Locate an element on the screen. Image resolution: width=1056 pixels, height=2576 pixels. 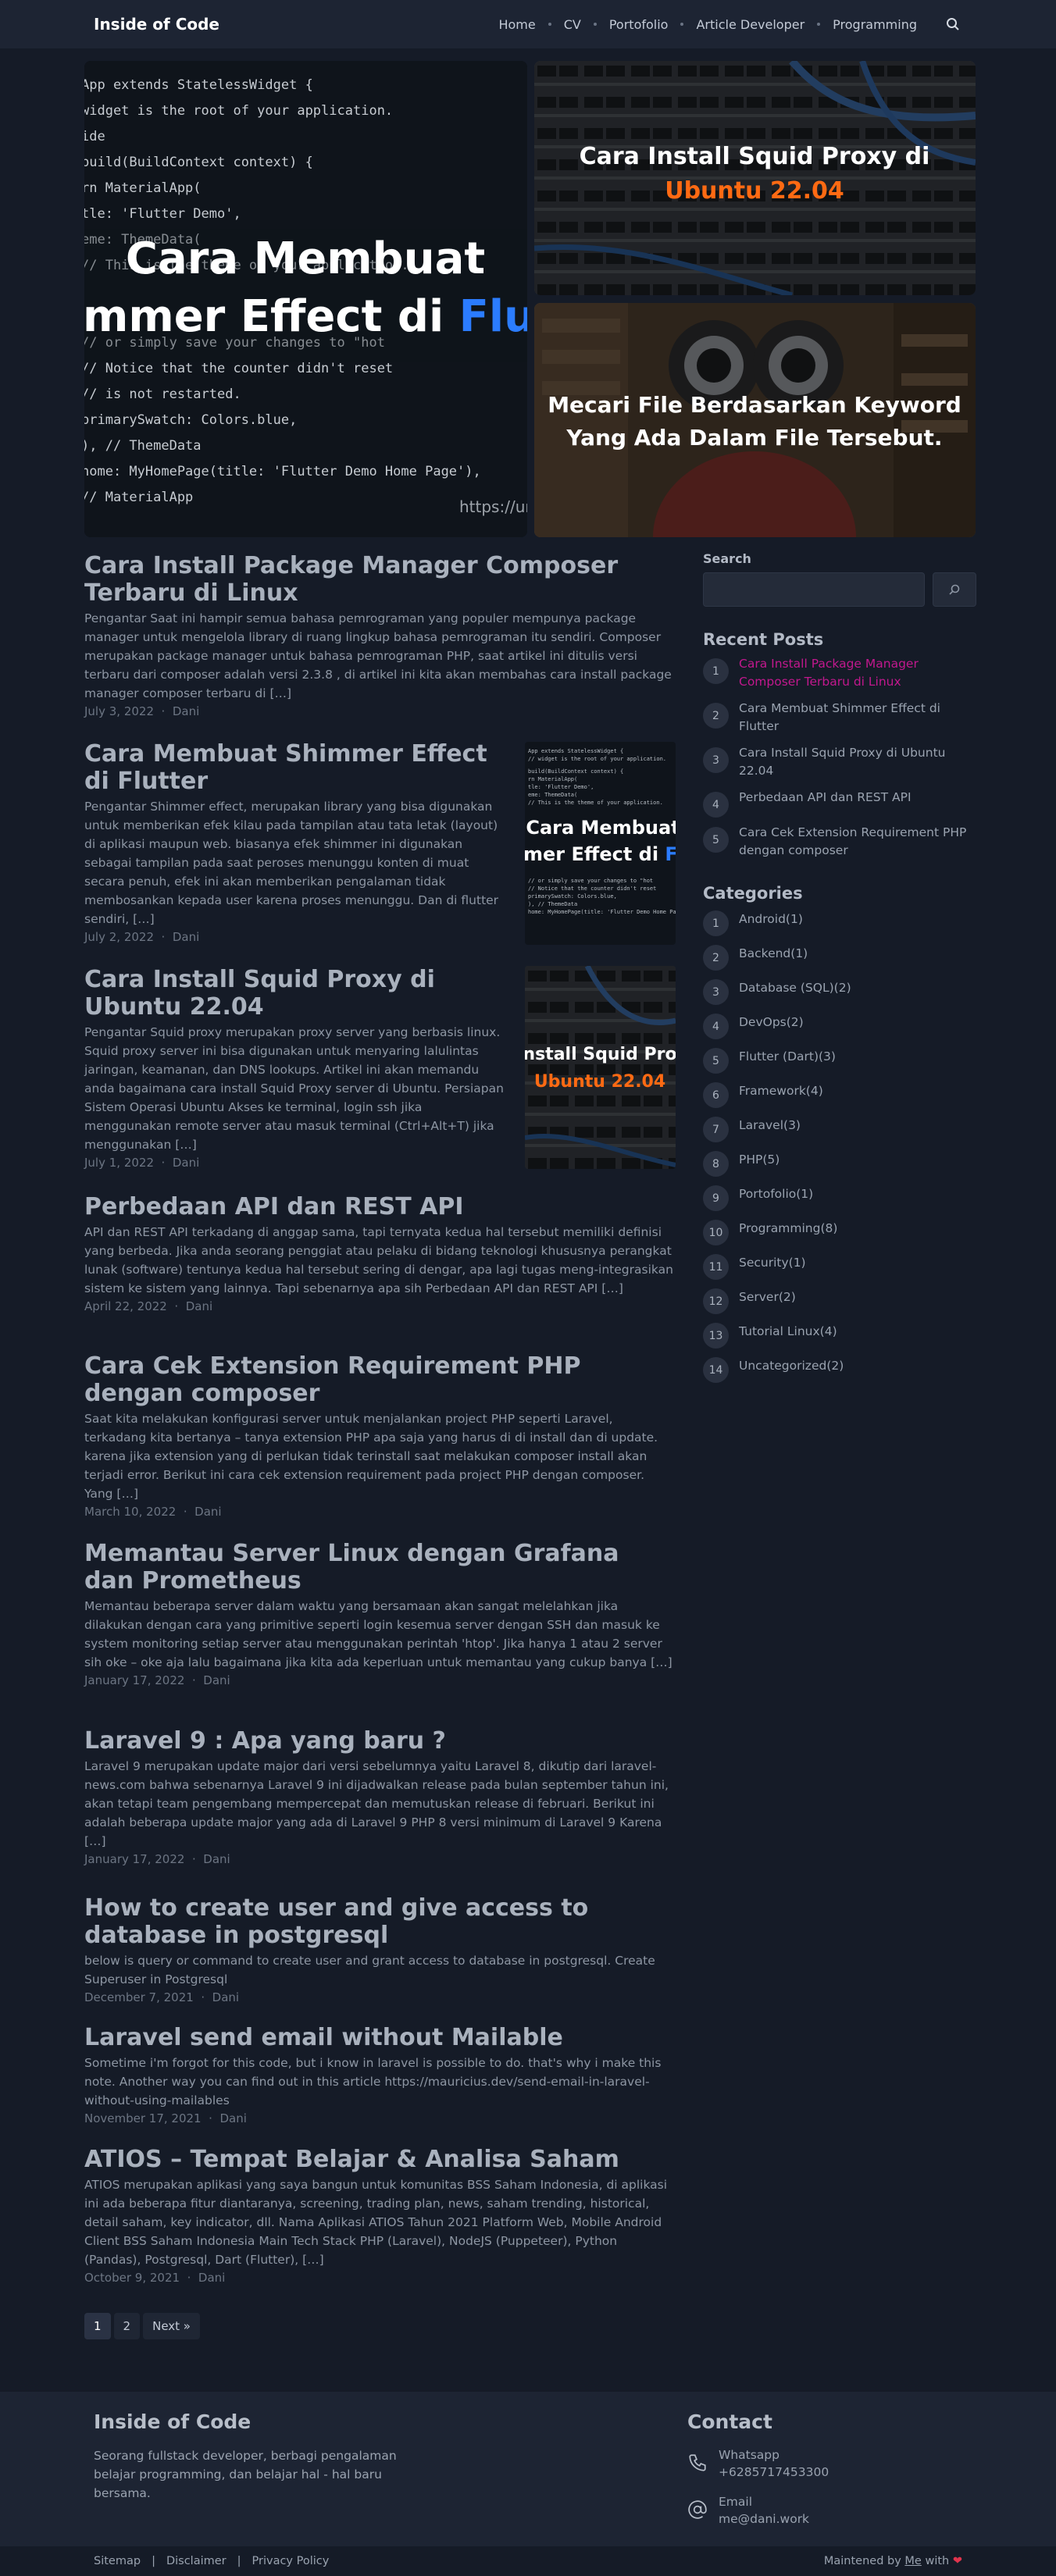
category-link: Tutorial Linux(4) is located at coordinates (788, 1331).